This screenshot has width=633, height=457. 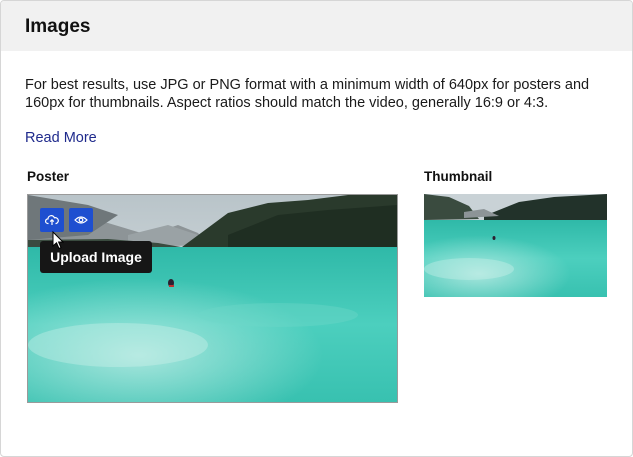 What do you see at coordinates (61, 138) in the screenshot?
I see `read-more-link: Read More` at bounding box center [61, 138].